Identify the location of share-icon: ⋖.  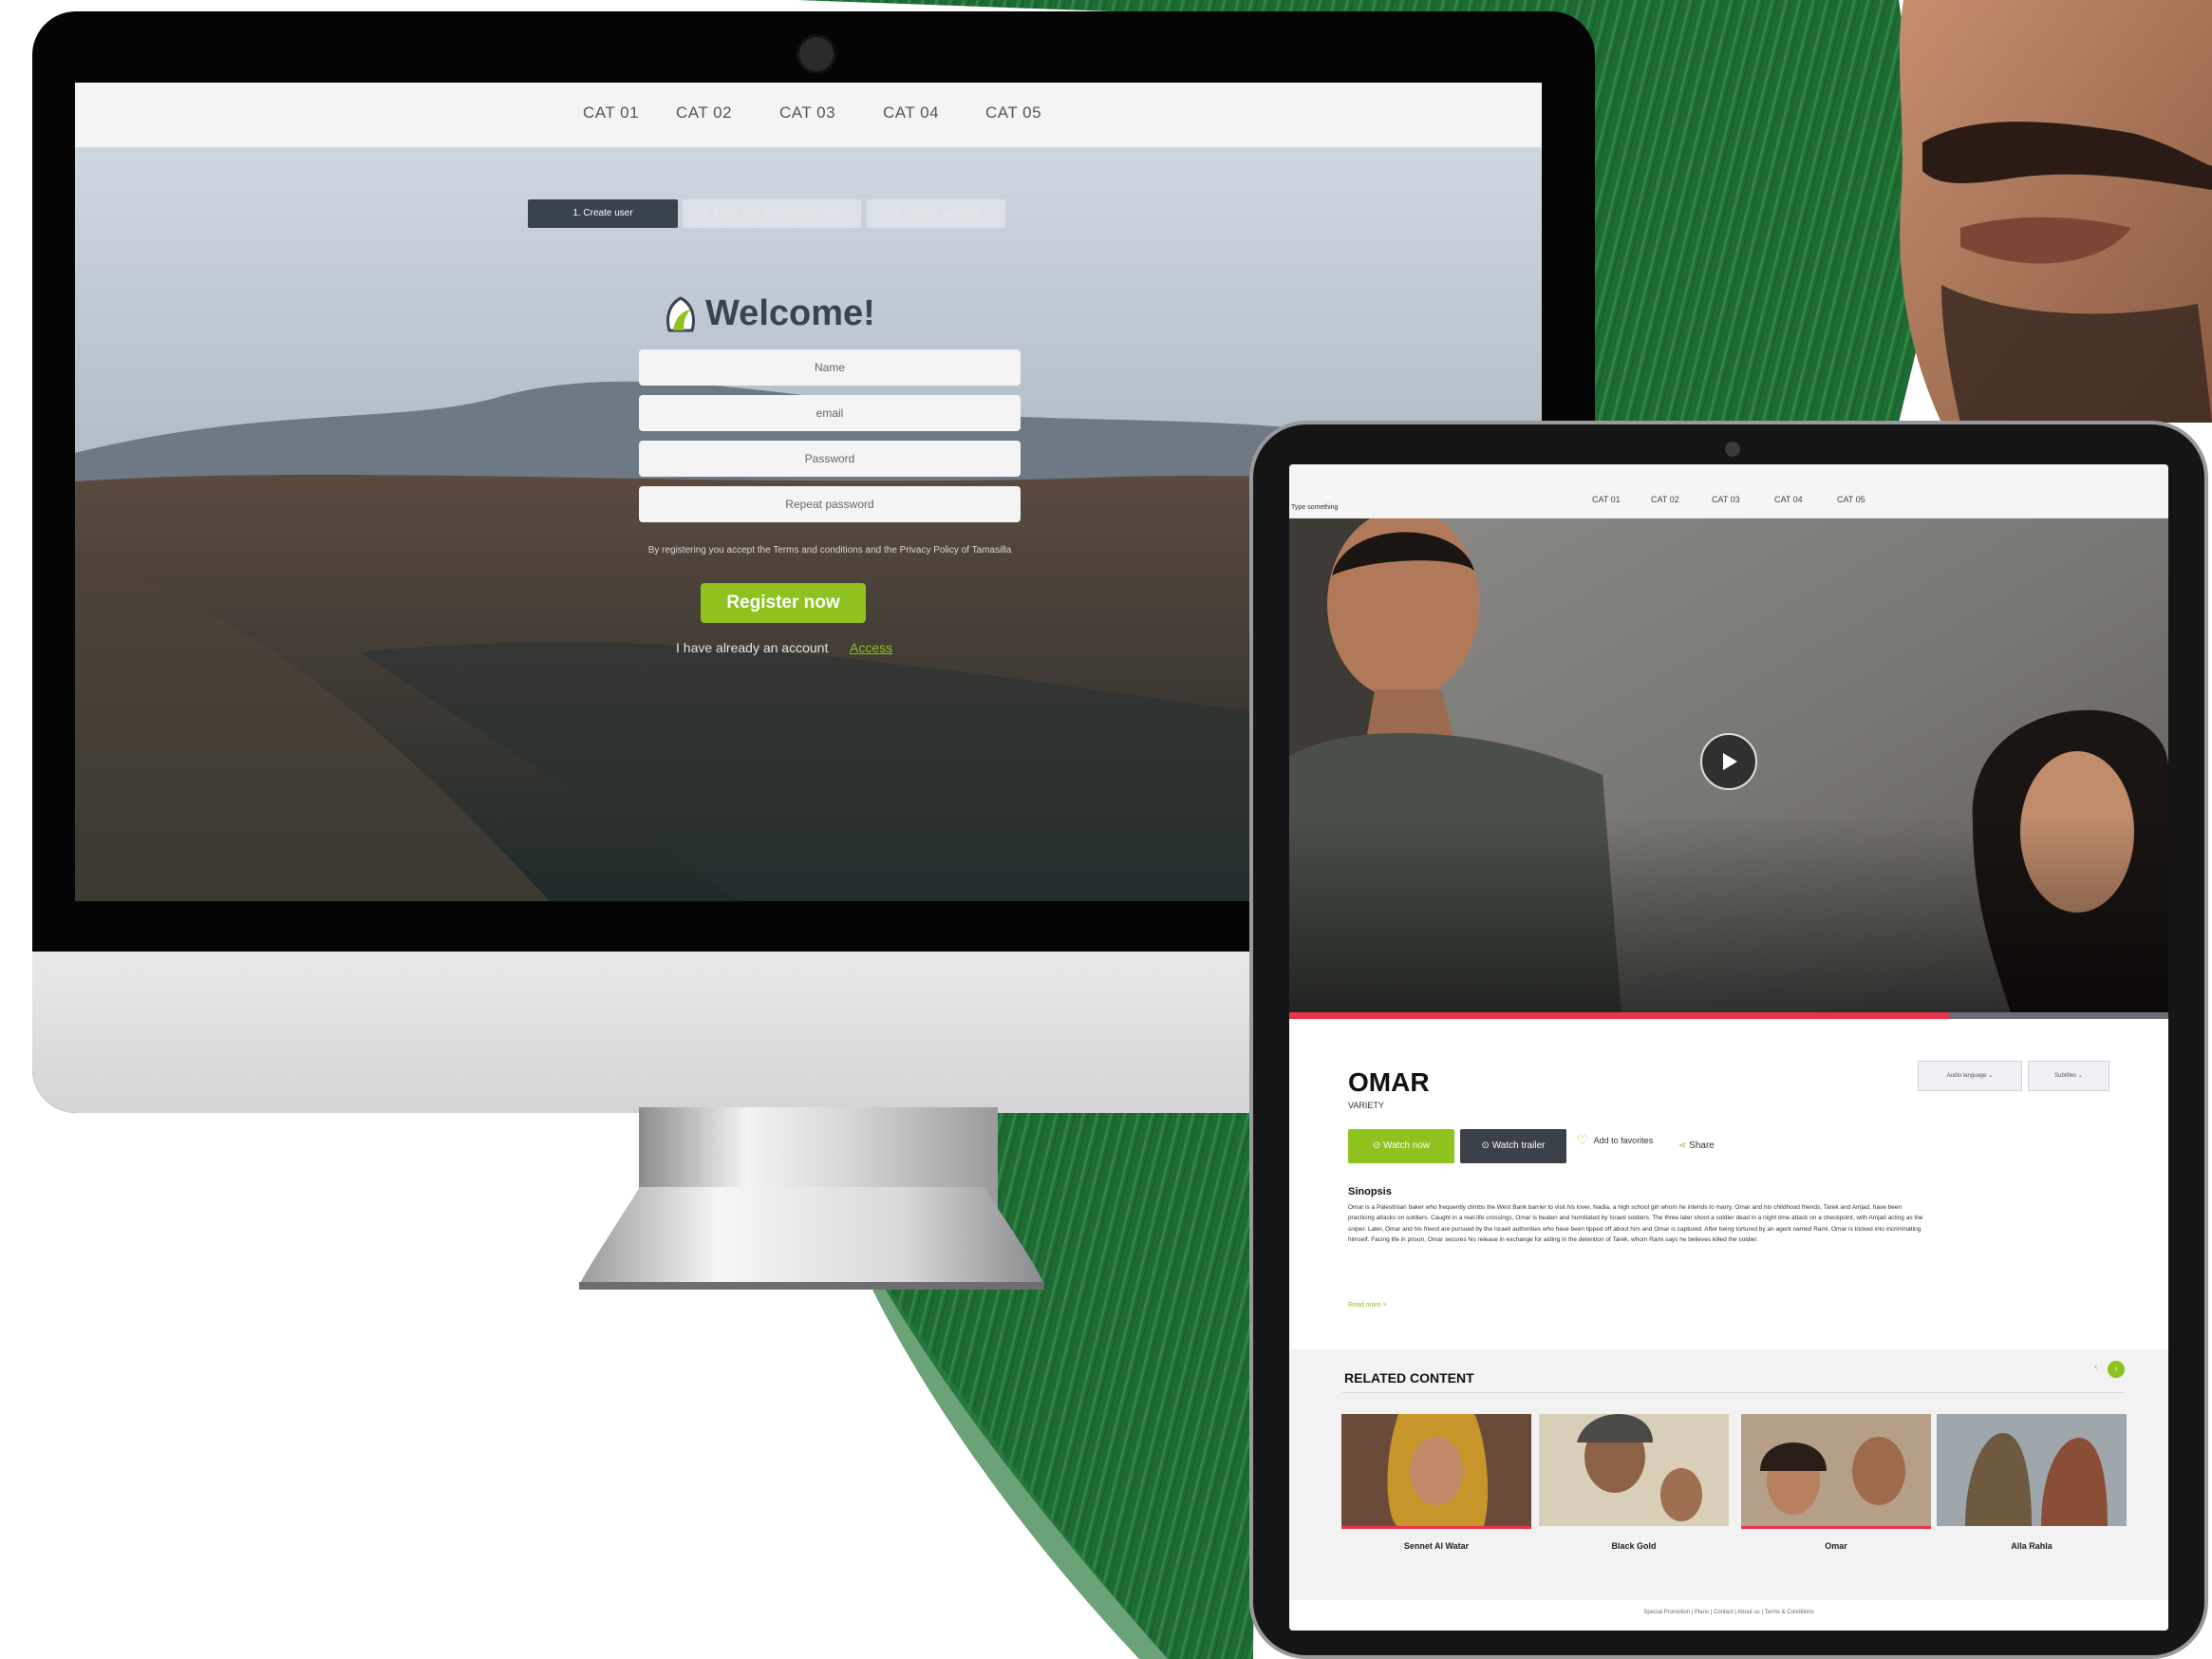
(1682, 1146).